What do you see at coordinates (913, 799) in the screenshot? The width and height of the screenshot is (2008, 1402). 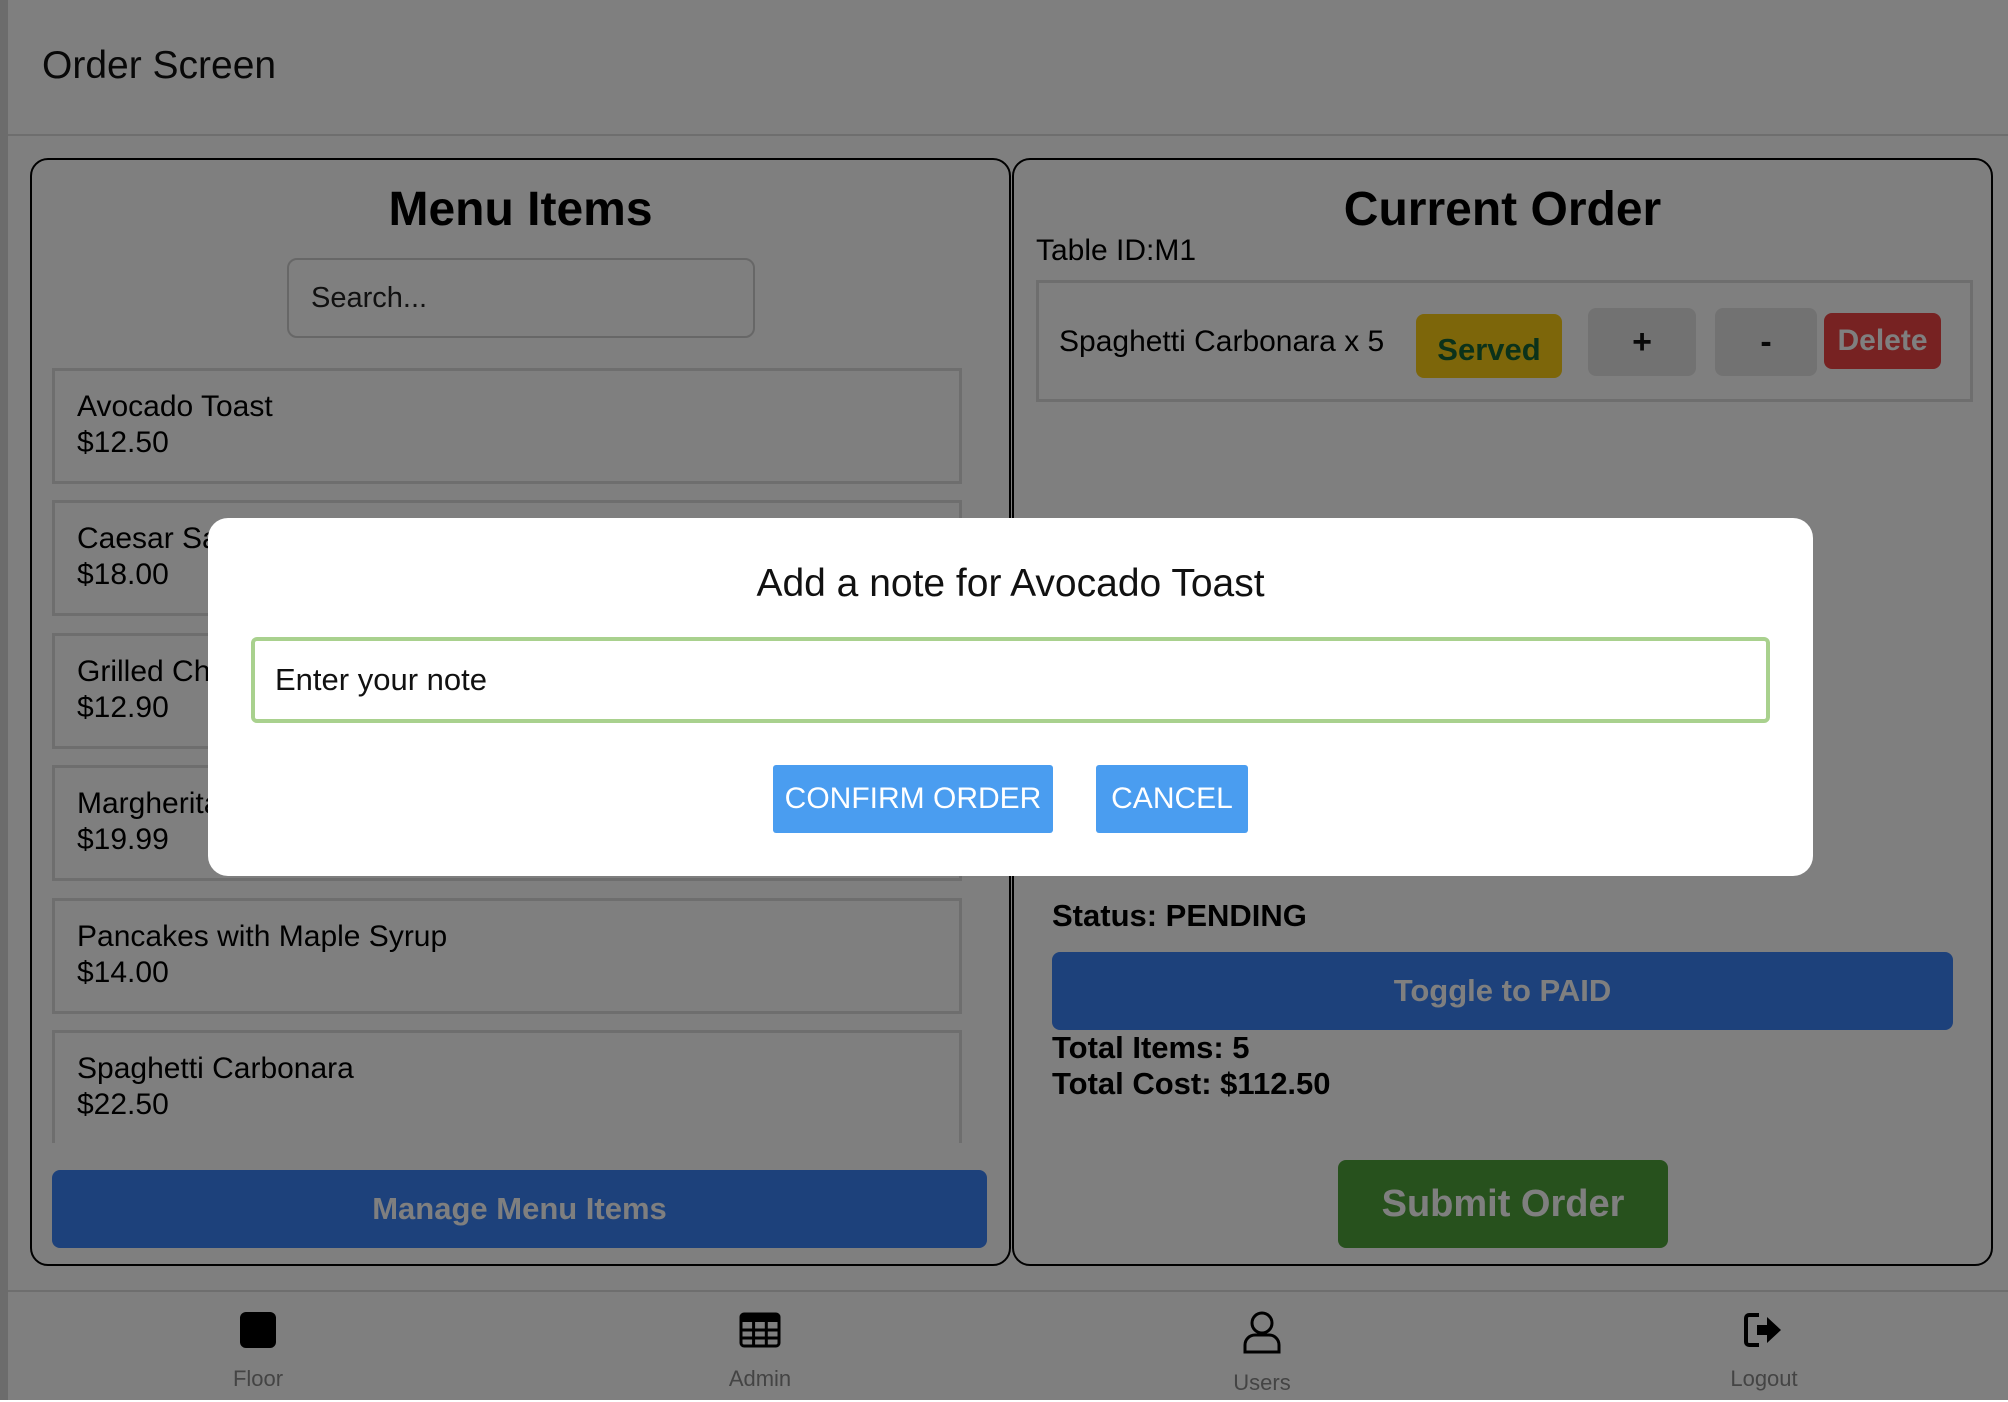 I see `confirm-order-button: CONFIRM ORDER` at bounding box center [913, 799].